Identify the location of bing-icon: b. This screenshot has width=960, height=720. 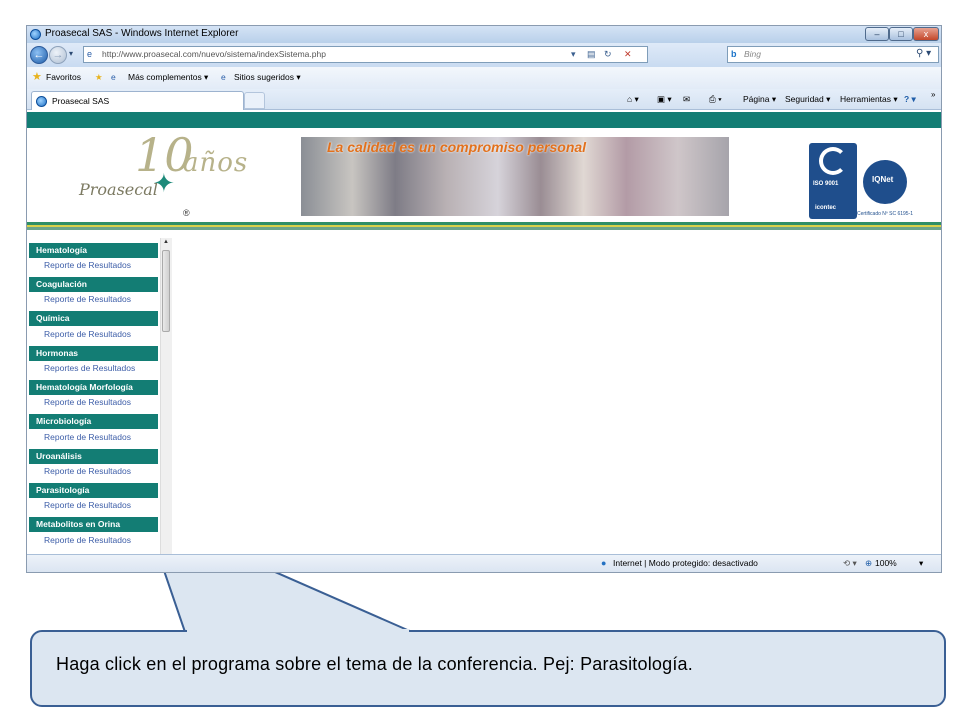
(734, 54).